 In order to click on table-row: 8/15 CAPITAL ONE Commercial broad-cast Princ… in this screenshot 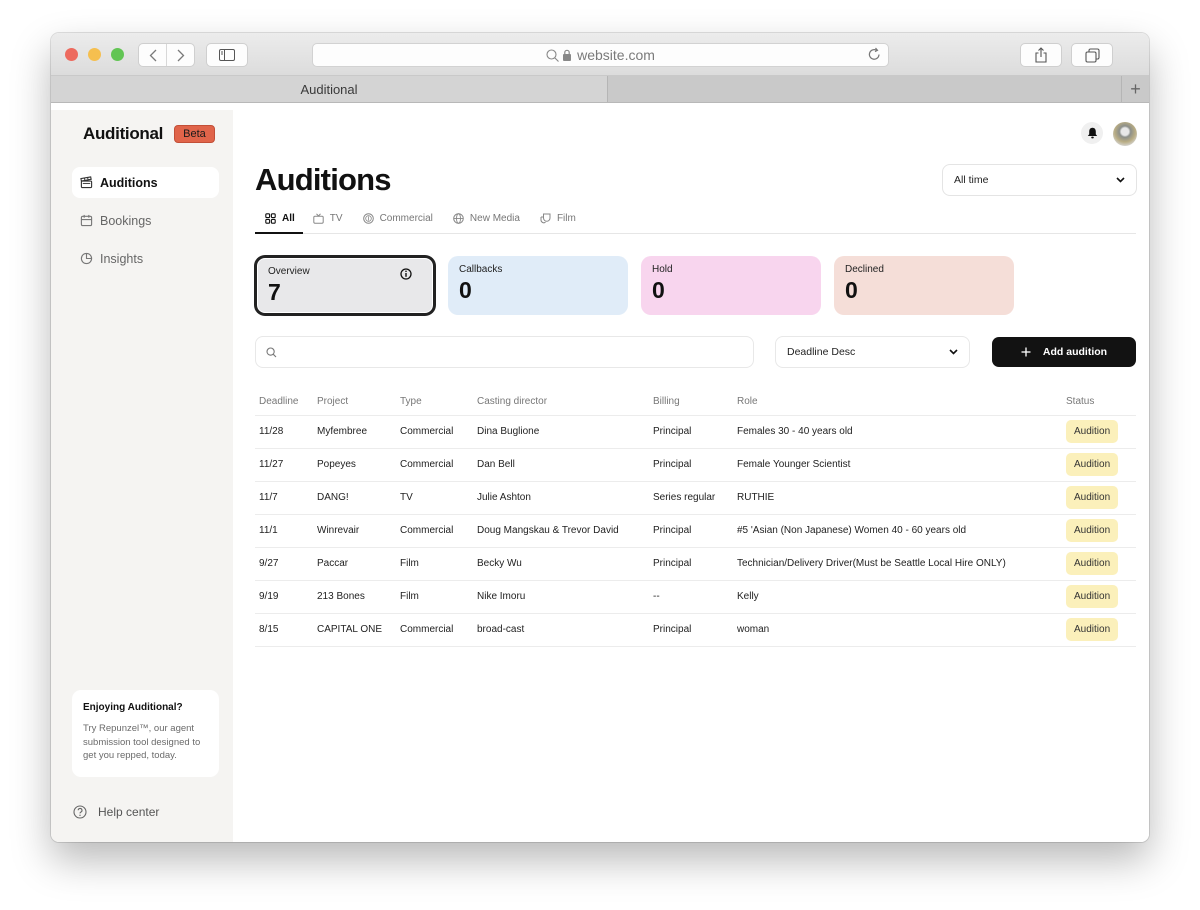, I will do `click(695, 630)`.